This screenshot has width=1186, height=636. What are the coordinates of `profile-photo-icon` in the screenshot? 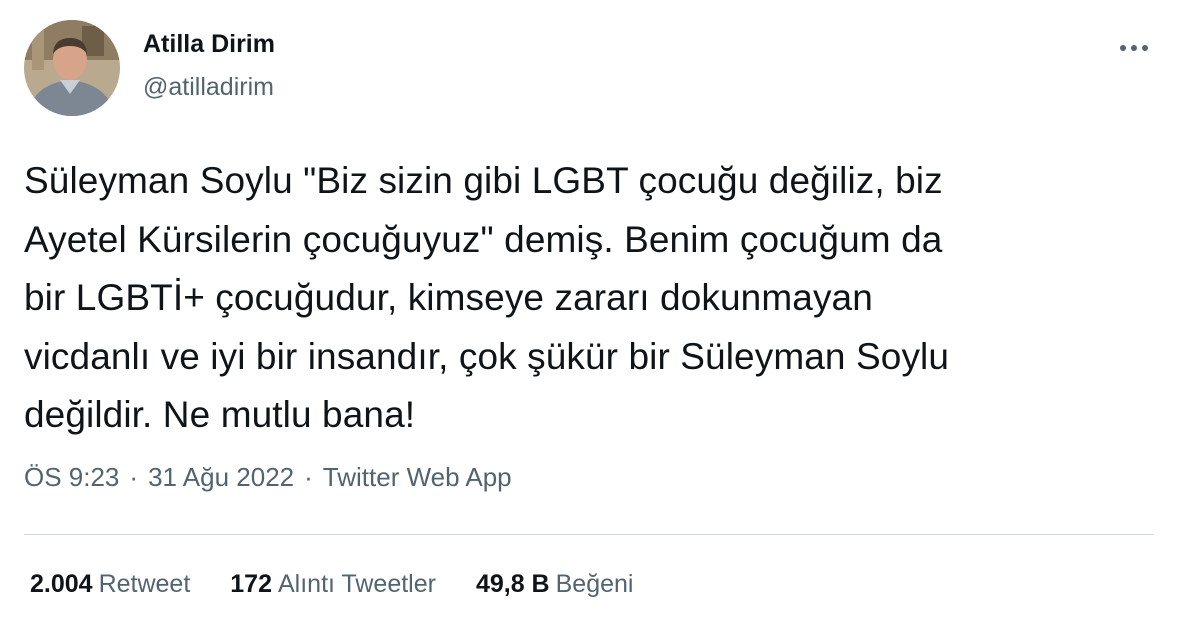 It's located at (72, 68).